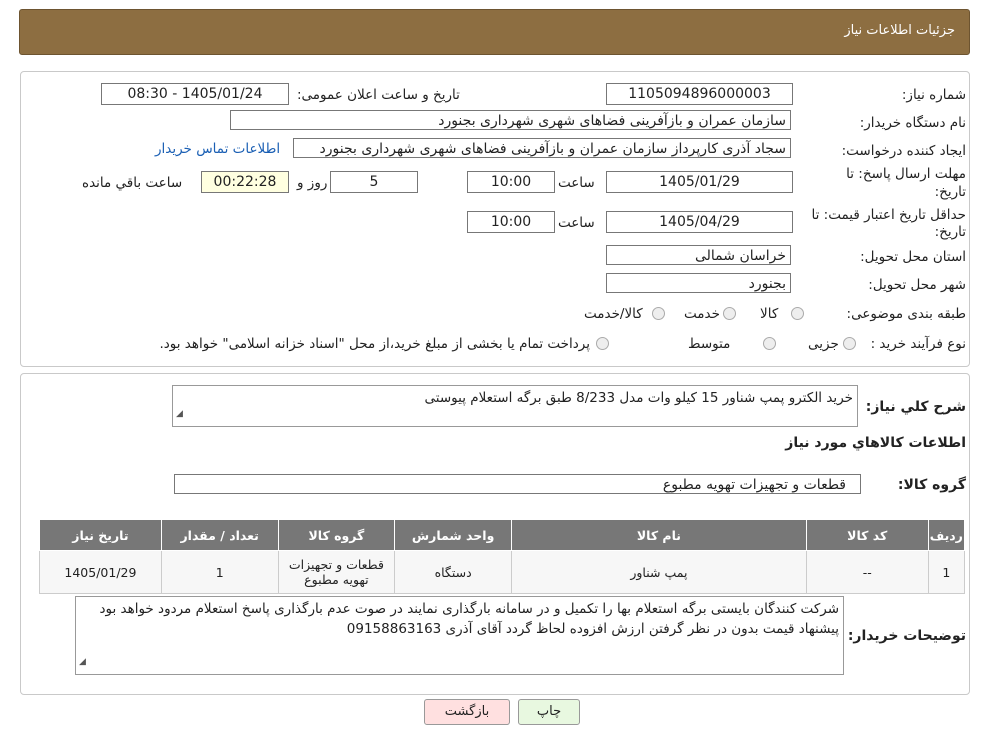  I want to click on category-radio-goods, so click(797, 313).